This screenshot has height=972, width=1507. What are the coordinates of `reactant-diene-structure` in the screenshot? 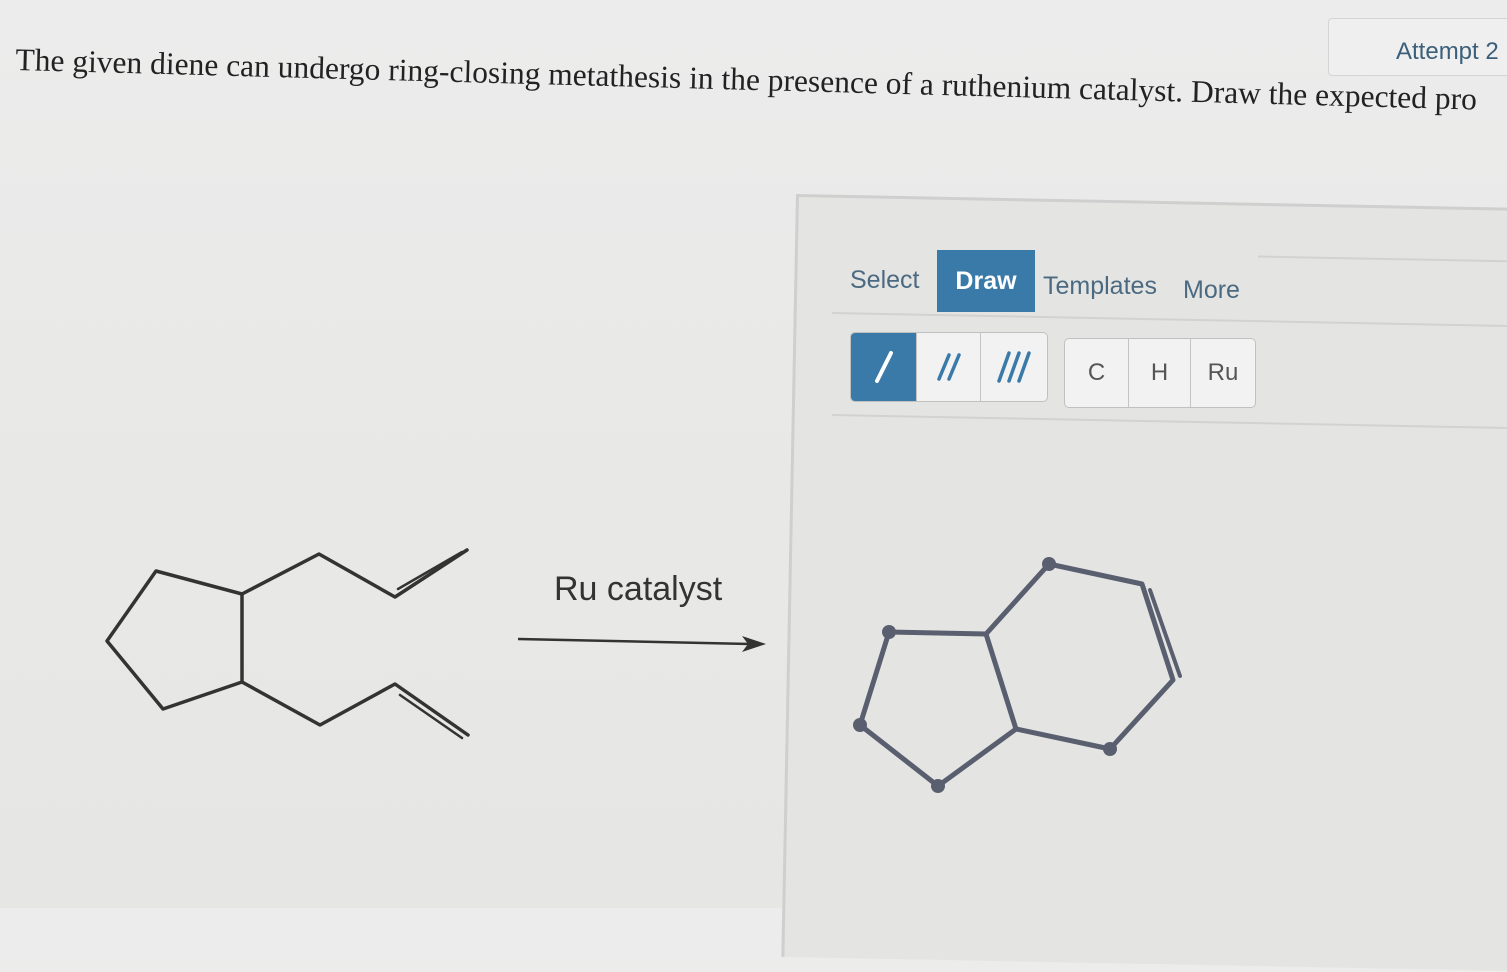 It's located at (287, 644).